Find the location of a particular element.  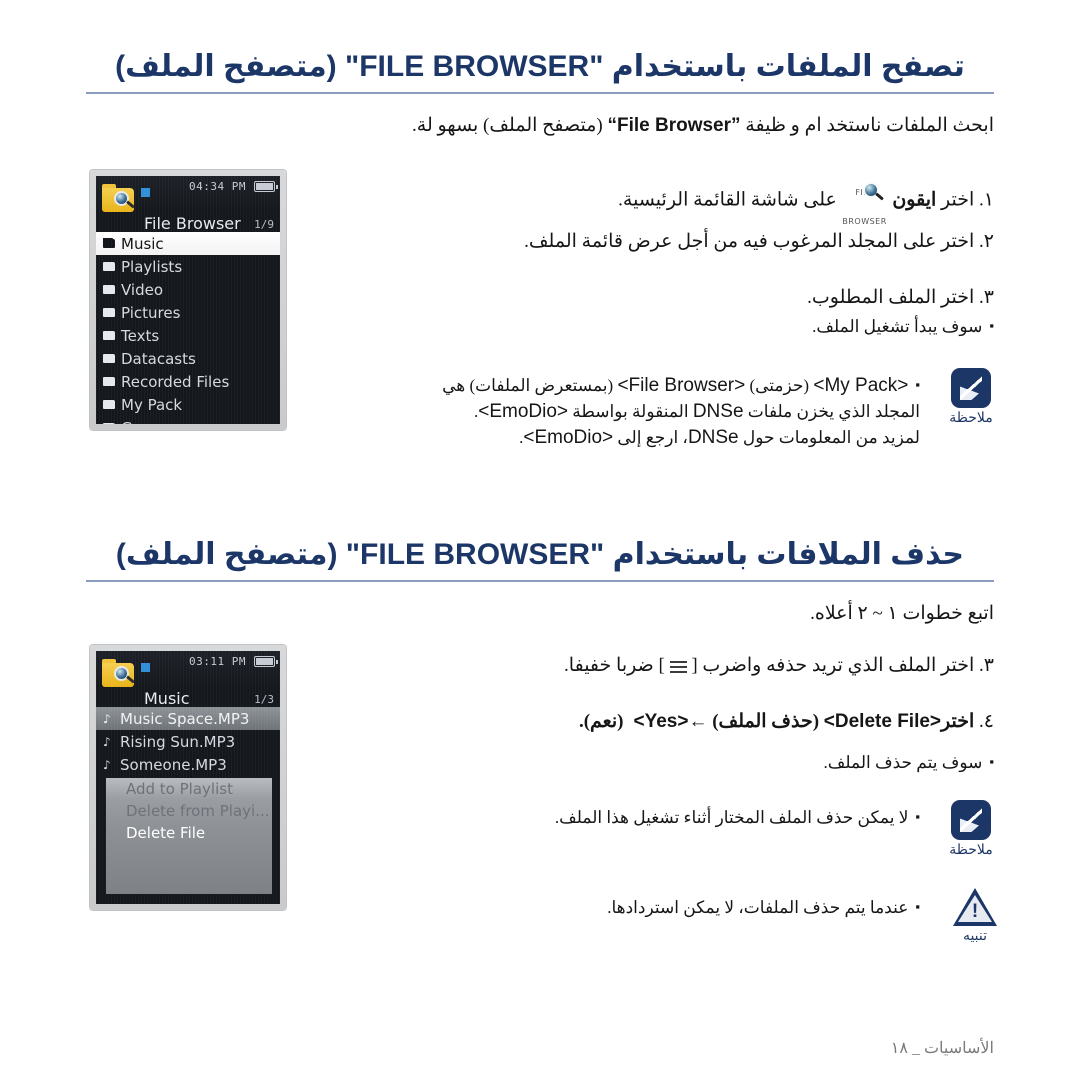

list-item-label: Video is located at coordinates (142, 289).